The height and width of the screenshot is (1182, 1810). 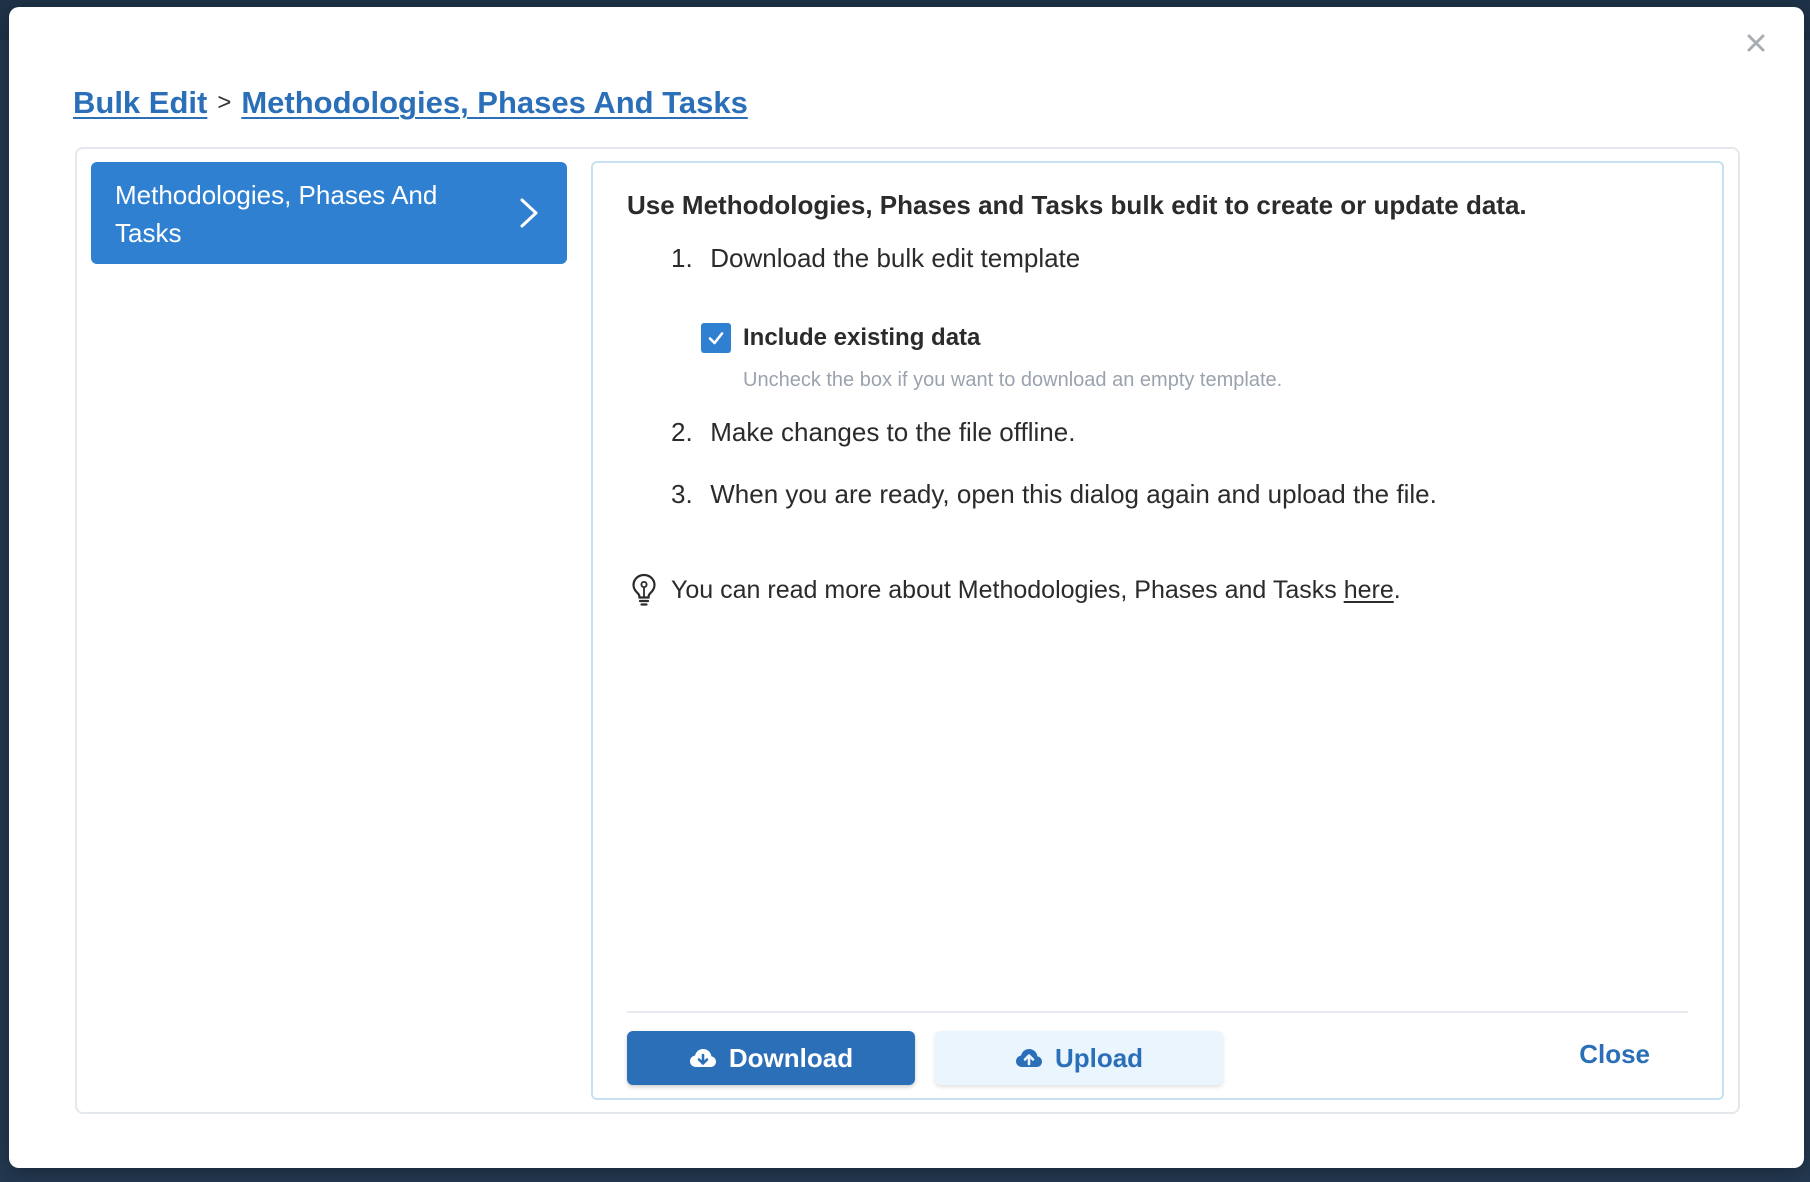 I want to click on download-label: Download, so click(x=791, y=1057).